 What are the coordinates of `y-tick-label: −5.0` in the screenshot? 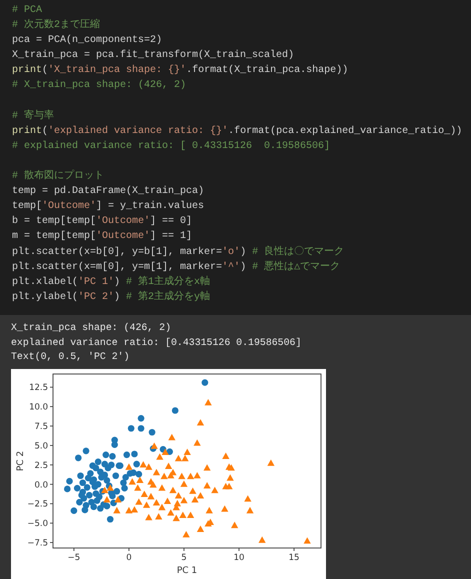 It's located at (37, 523).